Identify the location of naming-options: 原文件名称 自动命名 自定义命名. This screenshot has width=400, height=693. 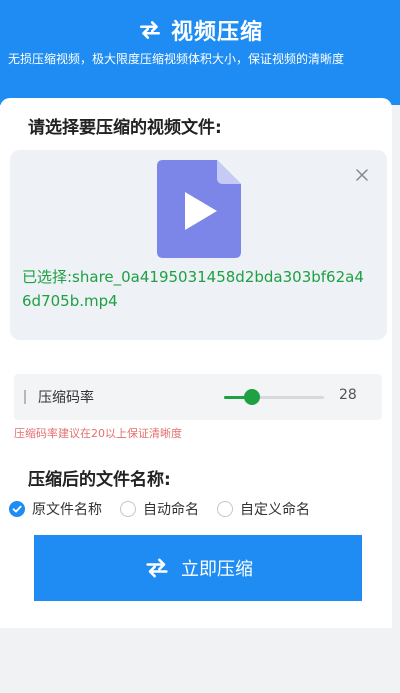
(168, 509).